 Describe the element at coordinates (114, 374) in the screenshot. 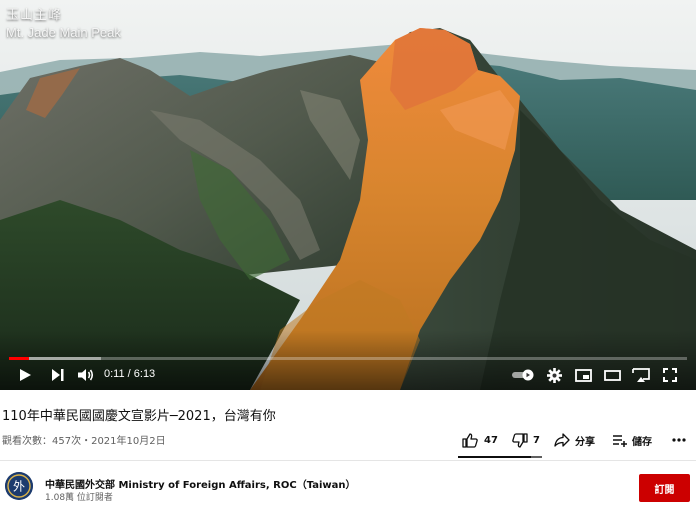

I see `current-time: 0:11` at that location.